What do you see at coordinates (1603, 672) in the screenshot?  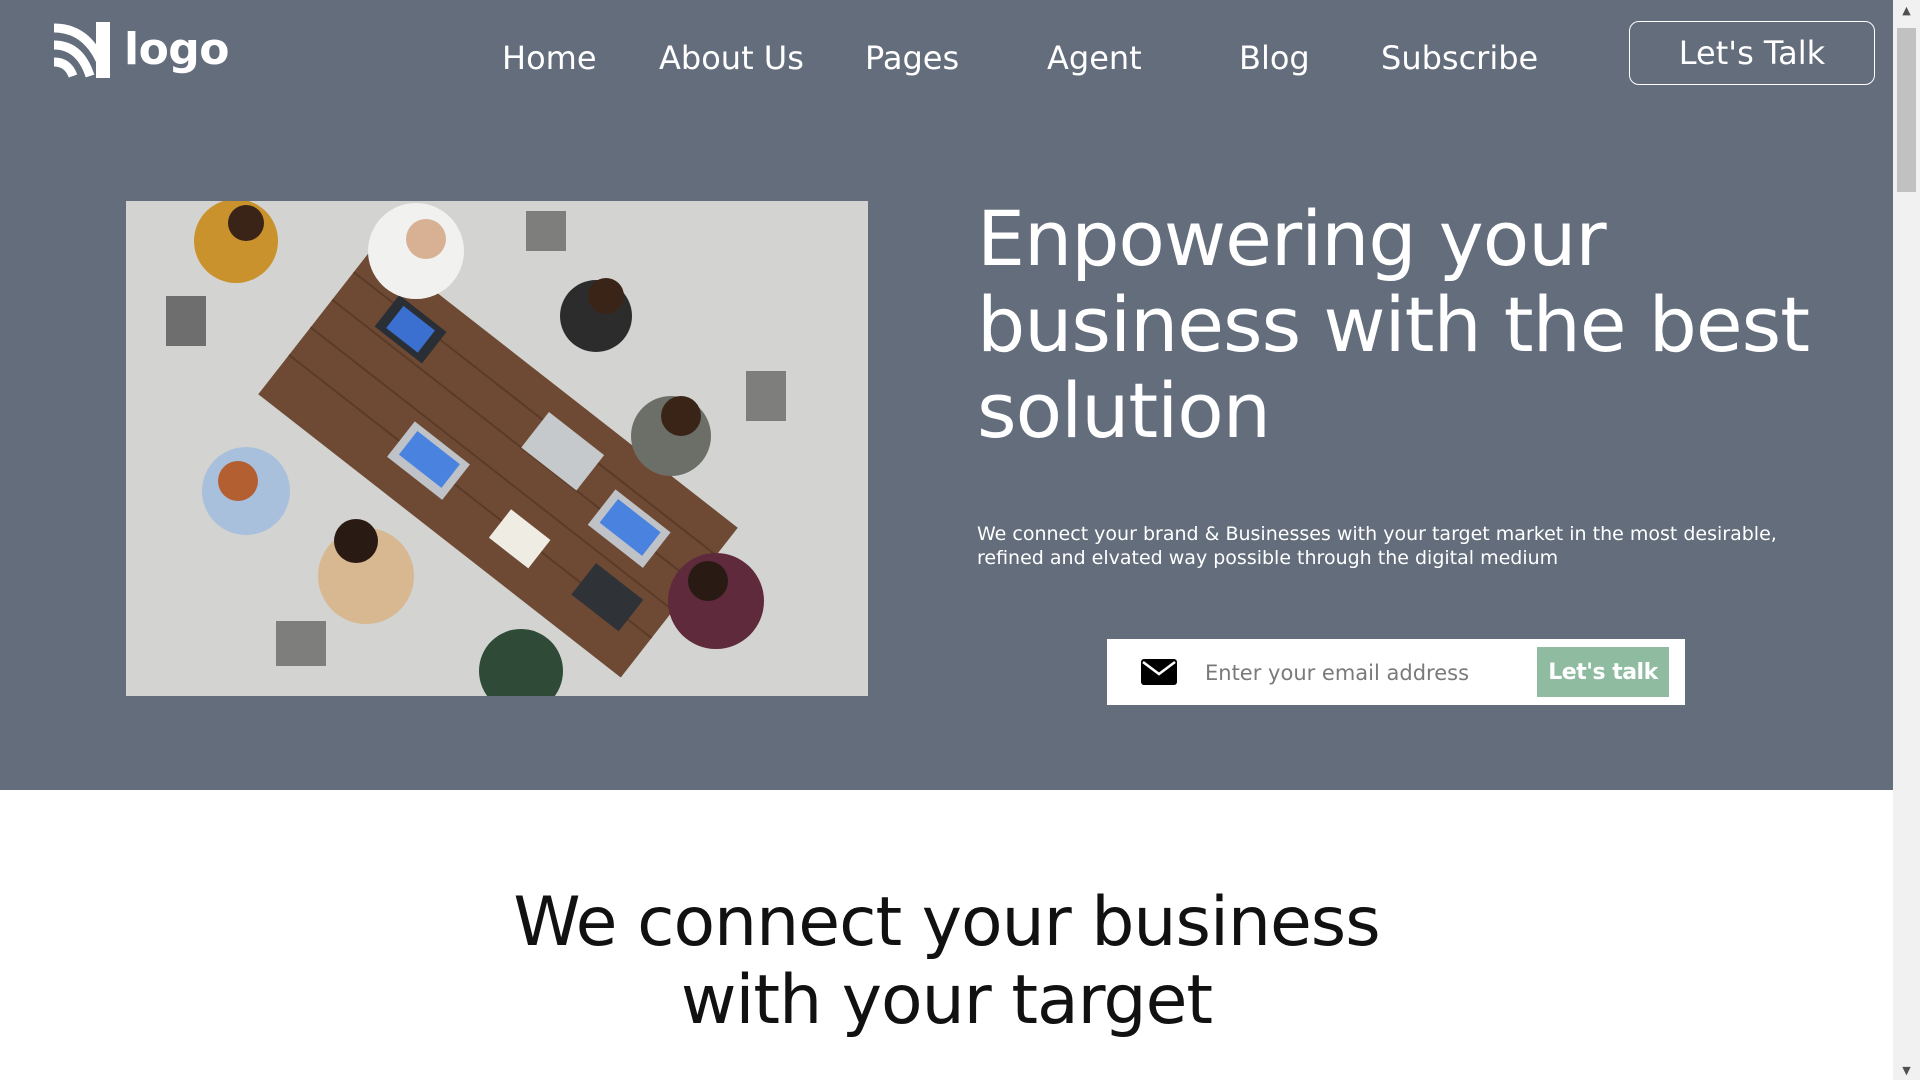 I see `submit-lets-talk-button: Let's talk` at bounding box center [1603, 672].